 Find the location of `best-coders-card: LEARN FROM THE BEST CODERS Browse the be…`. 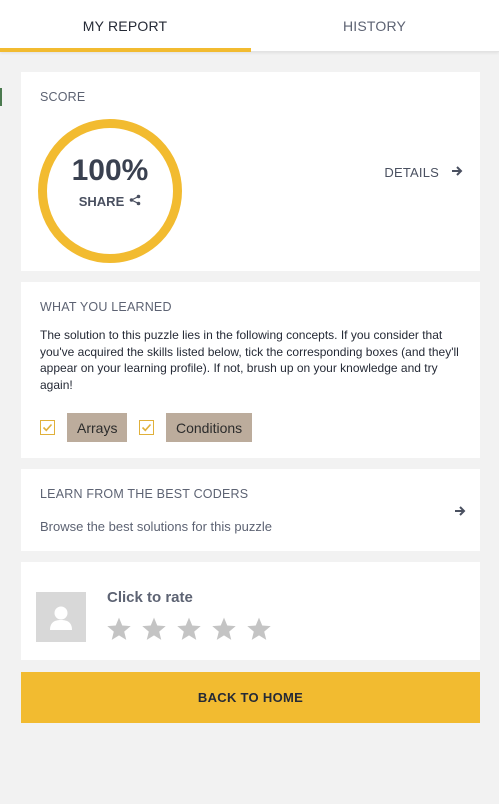

best-coders-card: LEARN FROM THE BEST CODERS Browse the be… is located at coordinates (250, 510).